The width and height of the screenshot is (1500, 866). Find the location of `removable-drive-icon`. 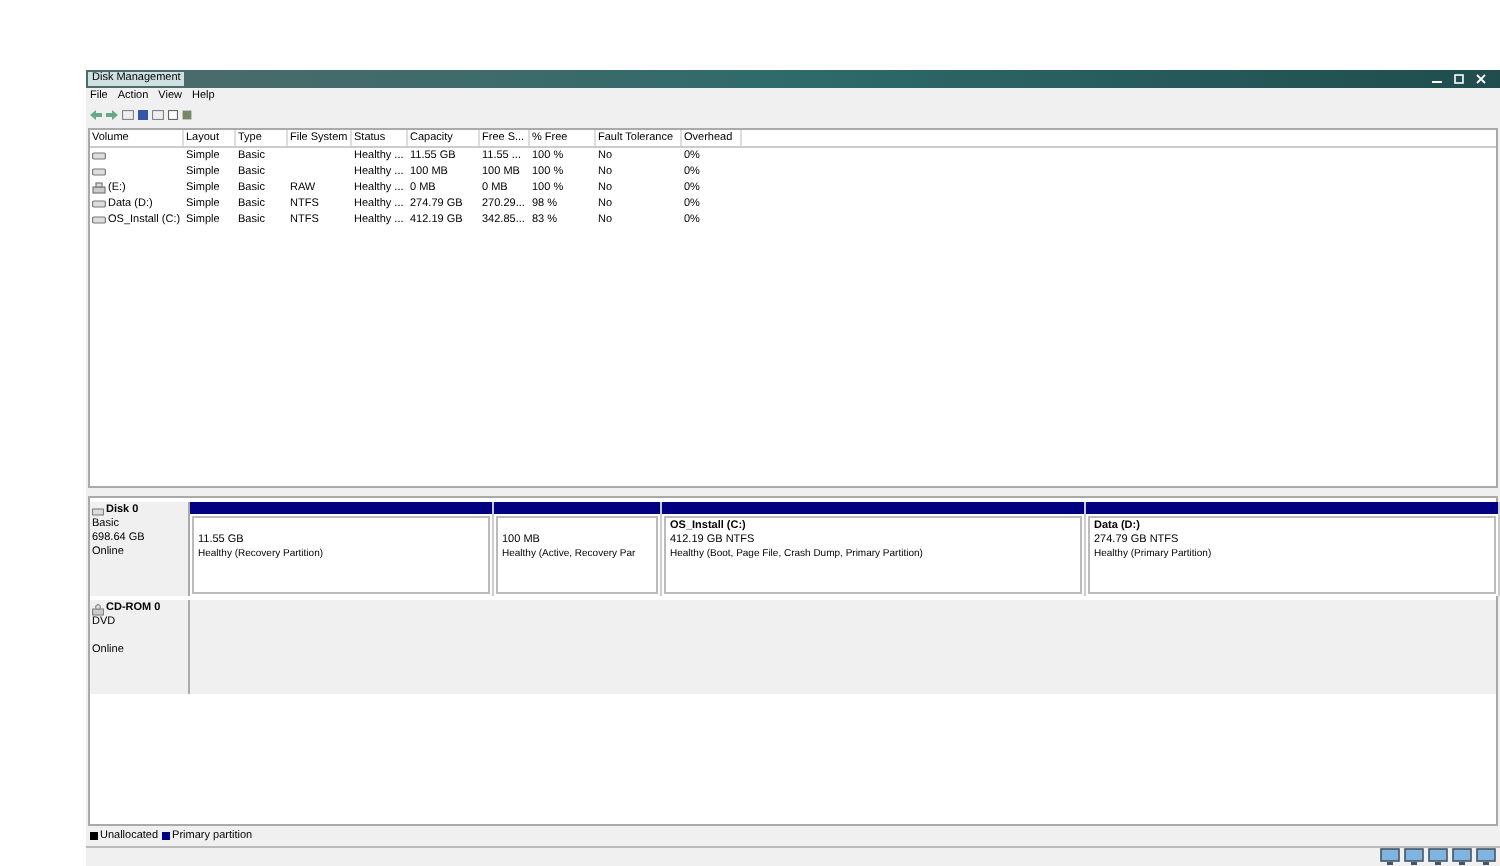

removable-drive-icon is located at coordinates (99, 188).